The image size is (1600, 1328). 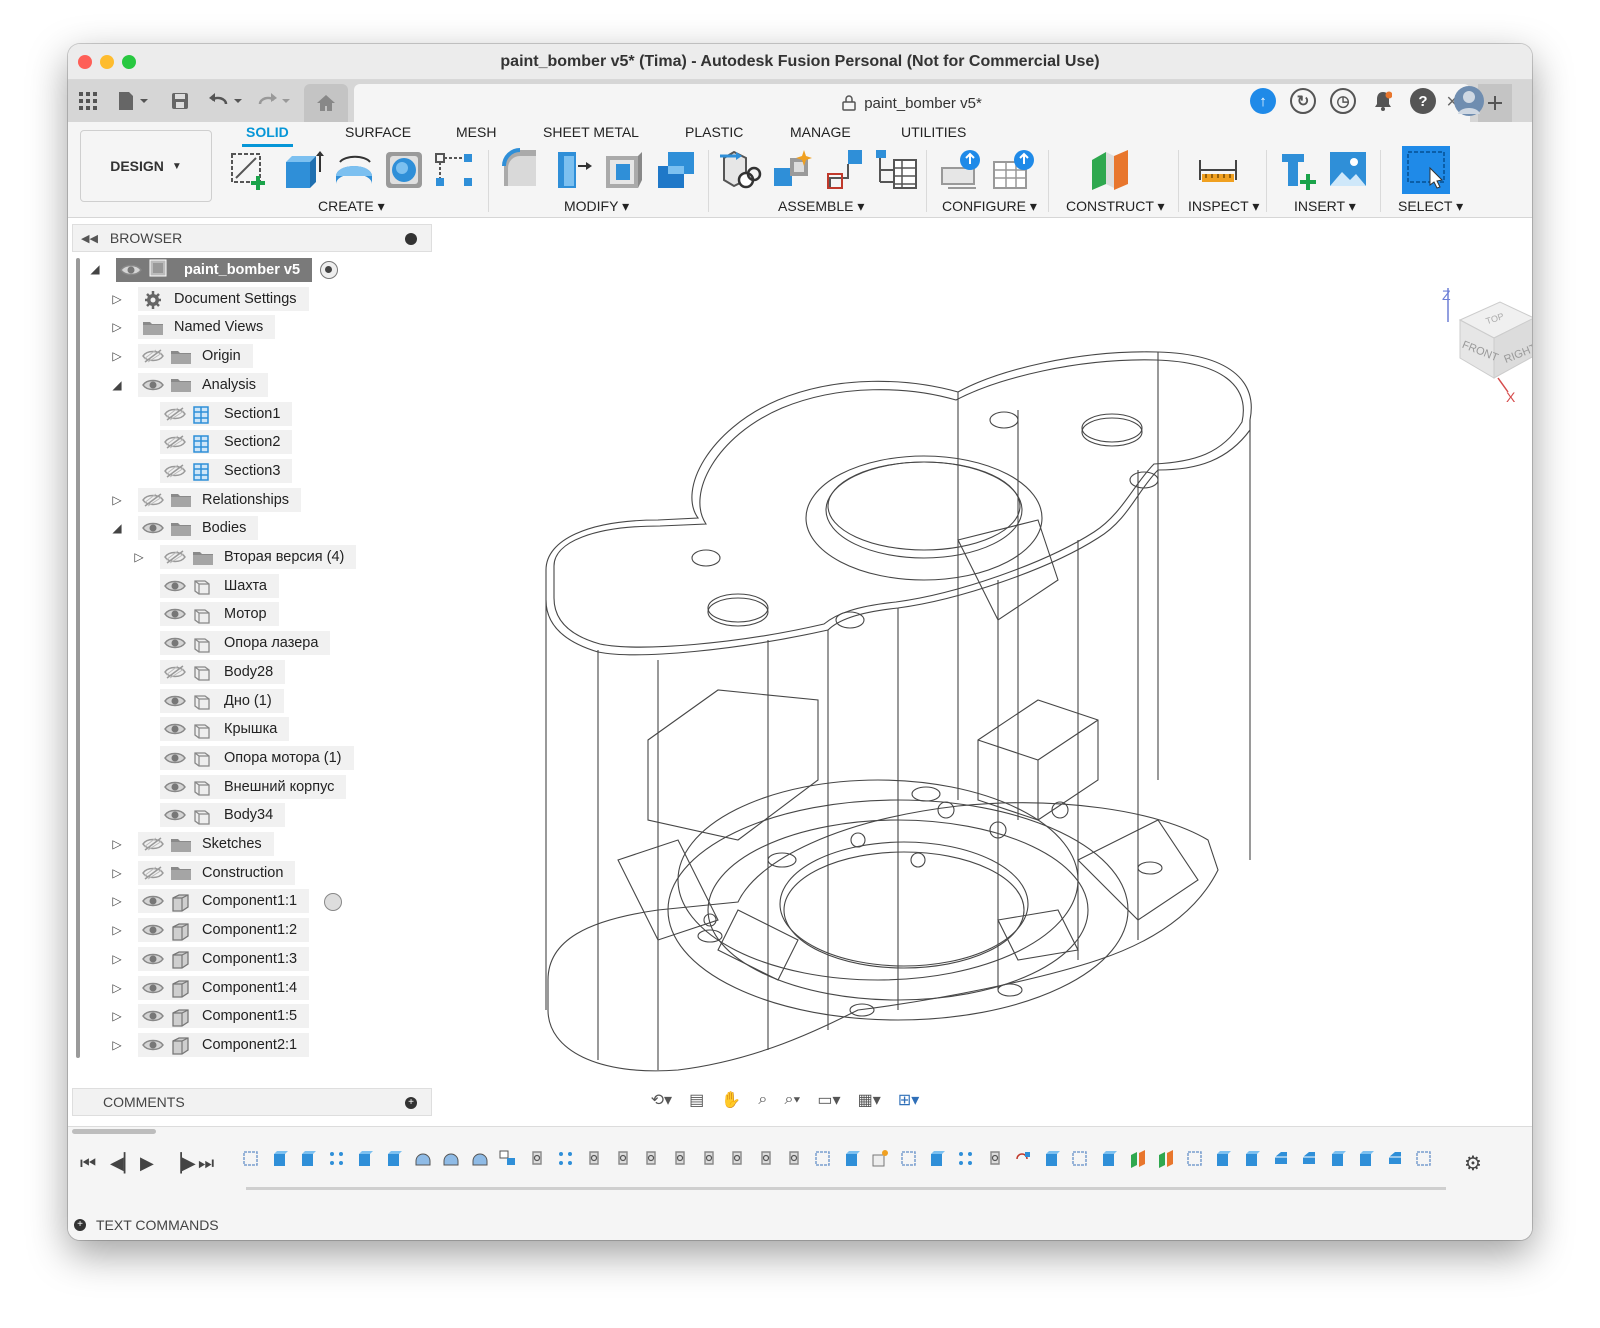 I want to click on browser-item: Component1:1, so click(x=224, y=901).